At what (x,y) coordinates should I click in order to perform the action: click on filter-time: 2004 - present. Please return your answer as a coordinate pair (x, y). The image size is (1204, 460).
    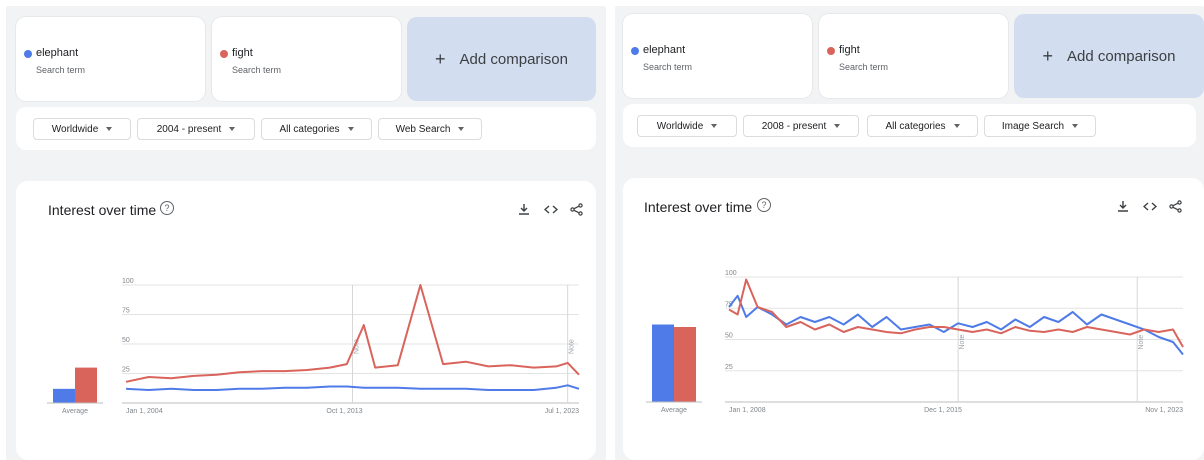
    Looking at the image, I should click on (196, 129).